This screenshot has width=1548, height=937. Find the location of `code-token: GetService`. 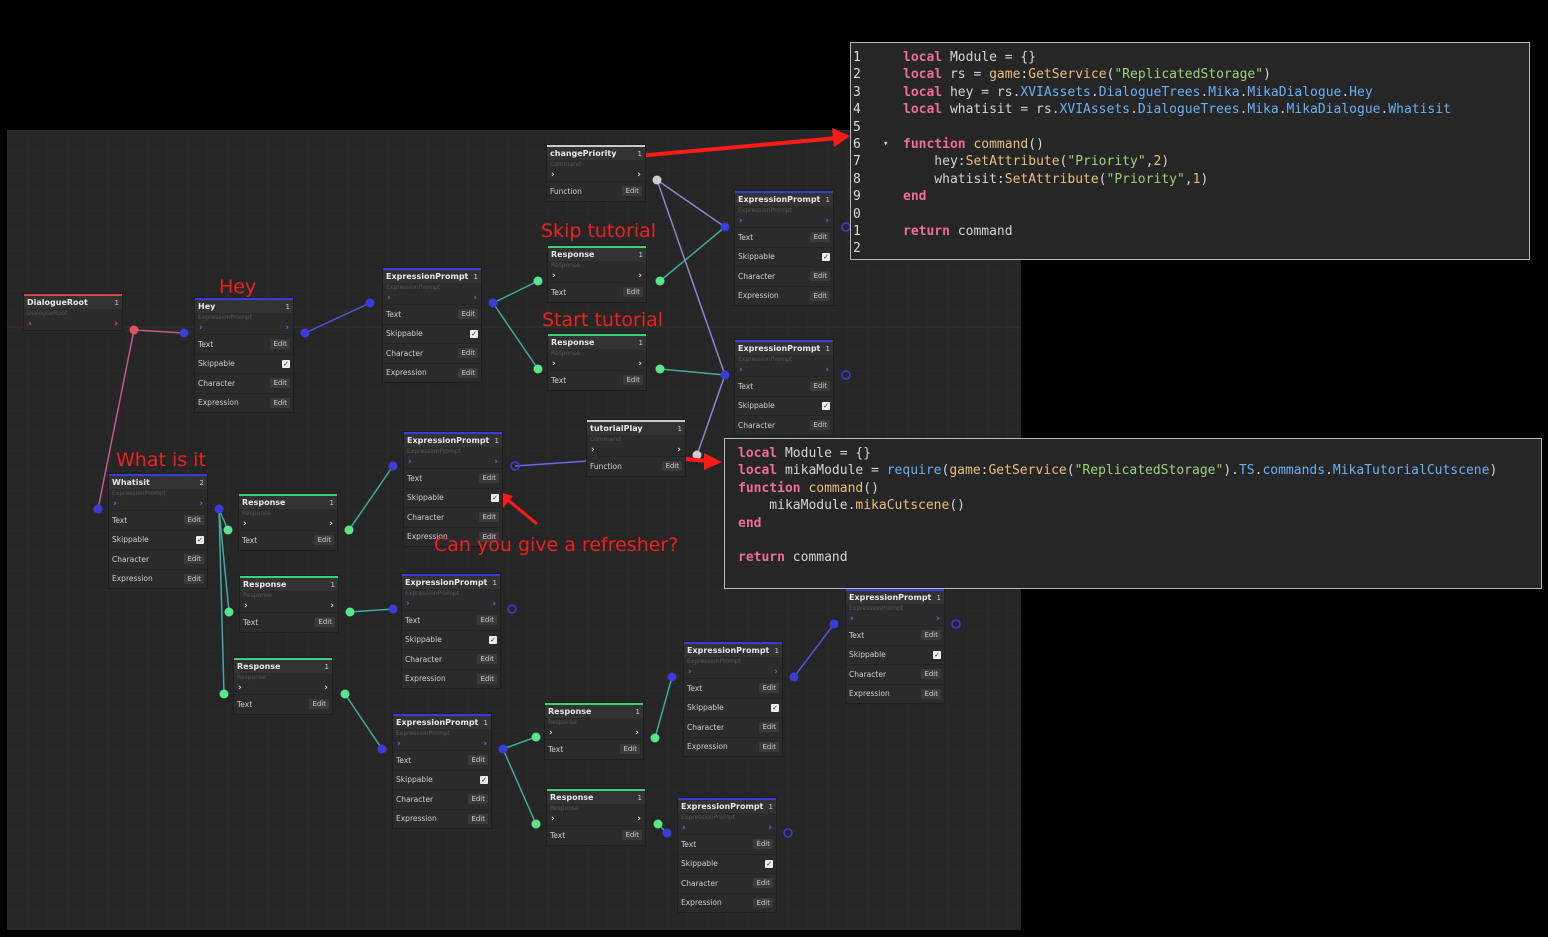

code-token: GetService is located at coordinates (1067, 75).